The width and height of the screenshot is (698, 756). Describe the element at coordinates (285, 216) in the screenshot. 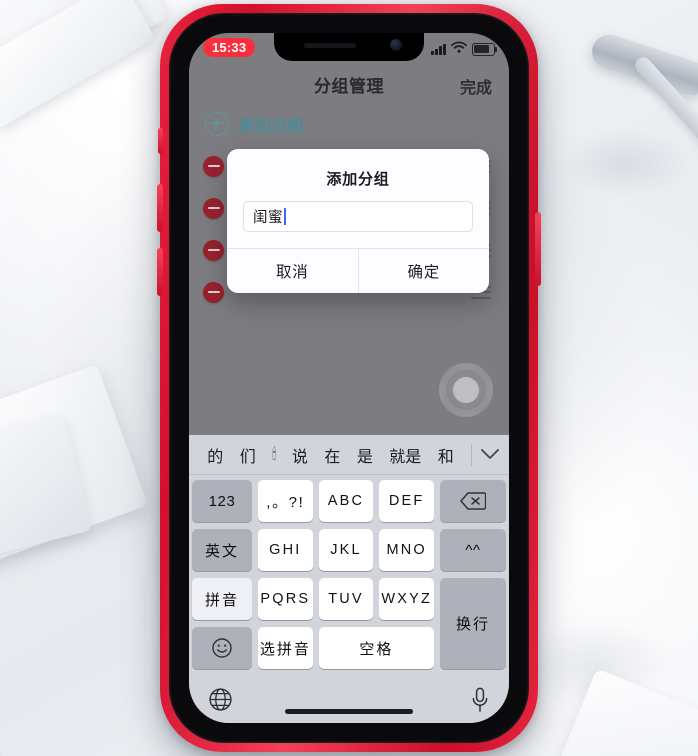

I see `text-caret` at that location.